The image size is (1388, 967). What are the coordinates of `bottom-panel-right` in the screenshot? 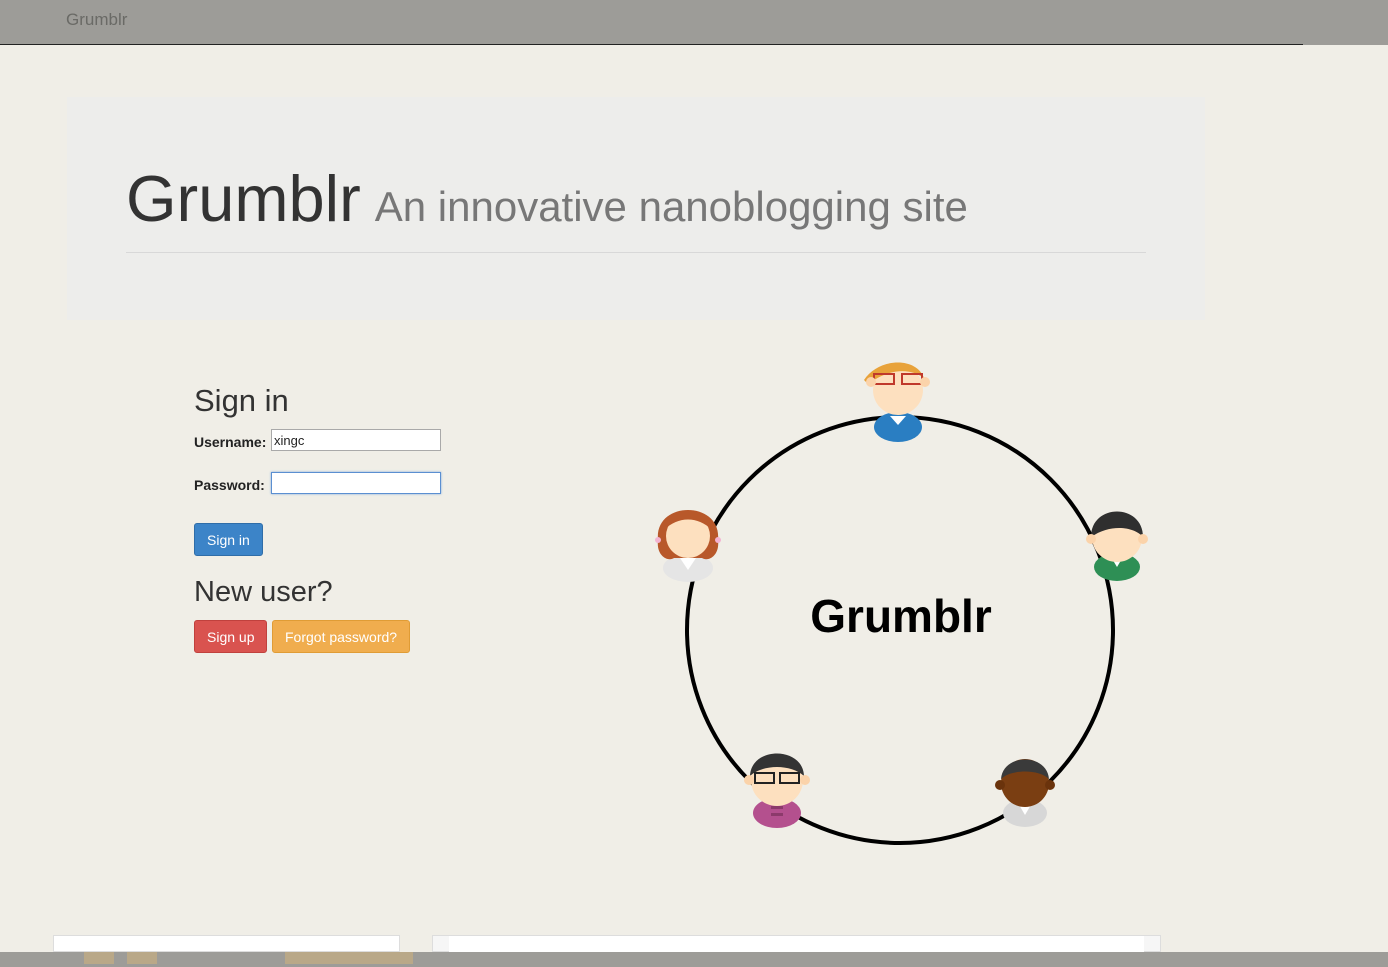 It's located at (796, 944).